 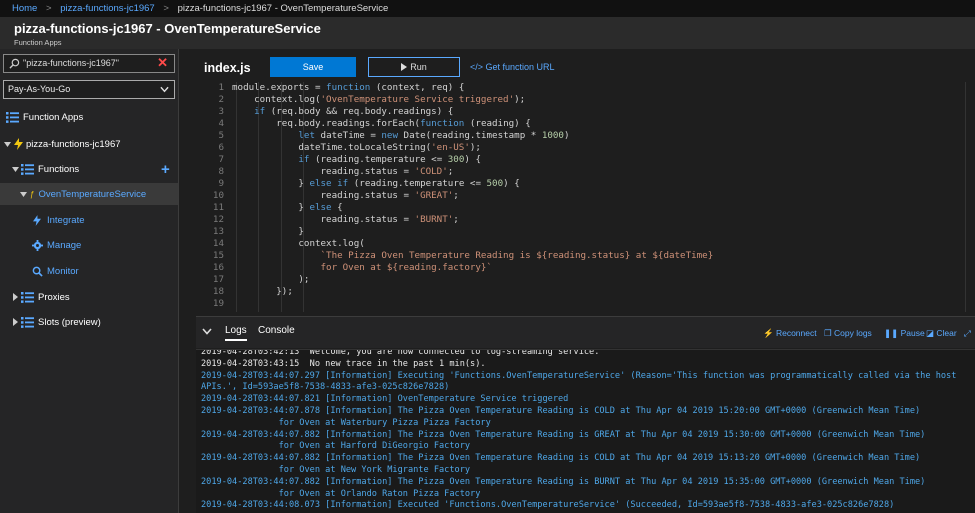 I want to click on expand-icon: ⤢, so click(x=967, y=333).